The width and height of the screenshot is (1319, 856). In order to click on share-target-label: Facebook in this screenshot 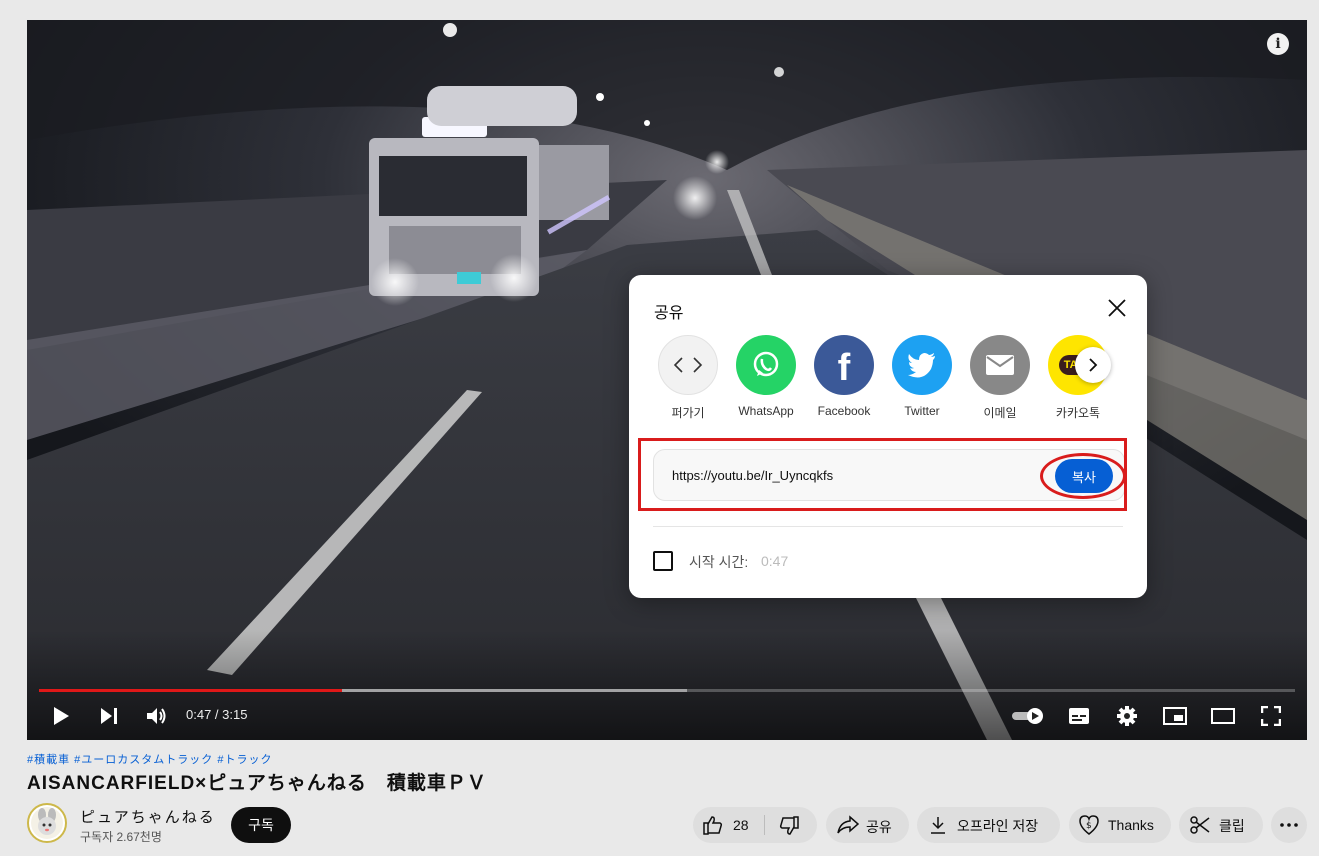, I will do `click(844, 411)`.